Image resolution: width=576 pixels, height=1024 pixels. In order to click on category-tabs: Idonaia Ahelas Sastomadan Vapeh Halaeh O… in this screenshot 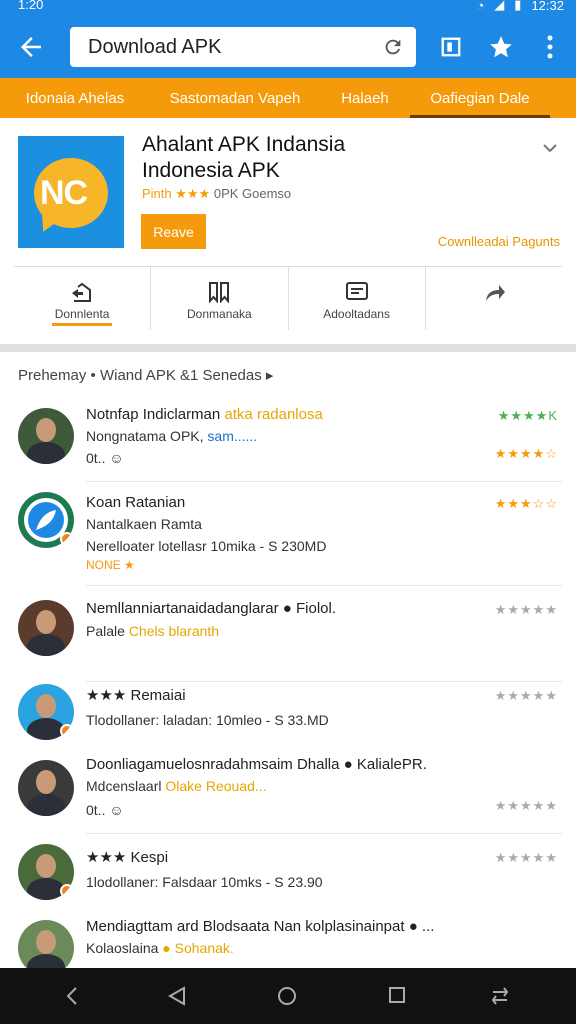, I will do `click(288, 98)`.